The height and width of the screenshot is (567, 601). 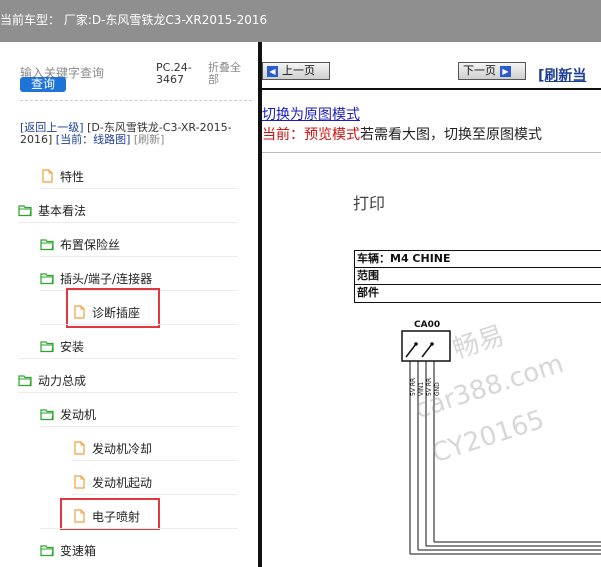 What do you see at coordinates (93, 139) in the screenshot?
I see `current-location: [当前：线路图]` at bounding box center [93, 139].